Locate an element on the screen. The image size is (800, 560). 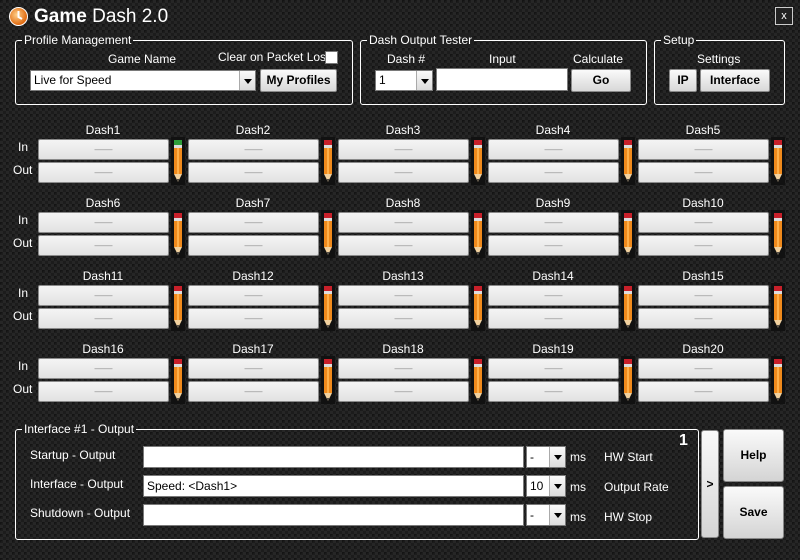
window-title: Game Dash 2.0 is located at coordinates (101, 16).